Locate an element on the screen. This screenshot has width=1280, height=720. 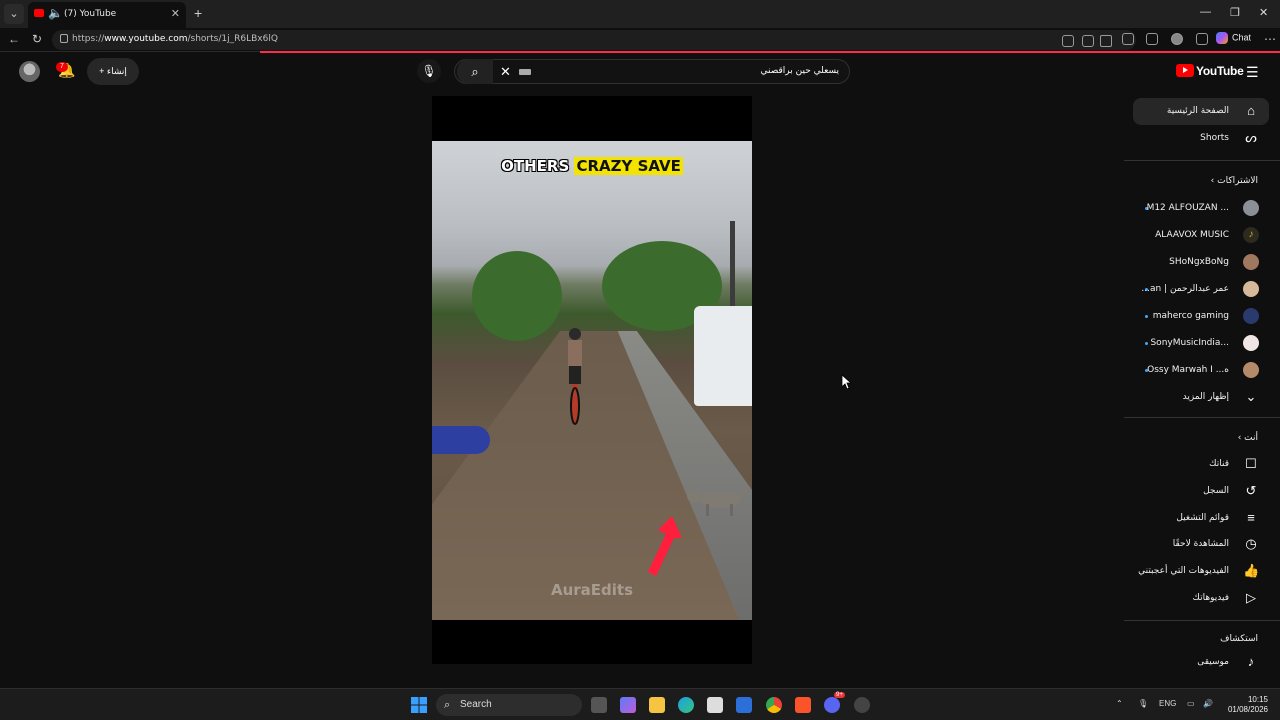
site-info-icon is located at coordinates (64, 38).